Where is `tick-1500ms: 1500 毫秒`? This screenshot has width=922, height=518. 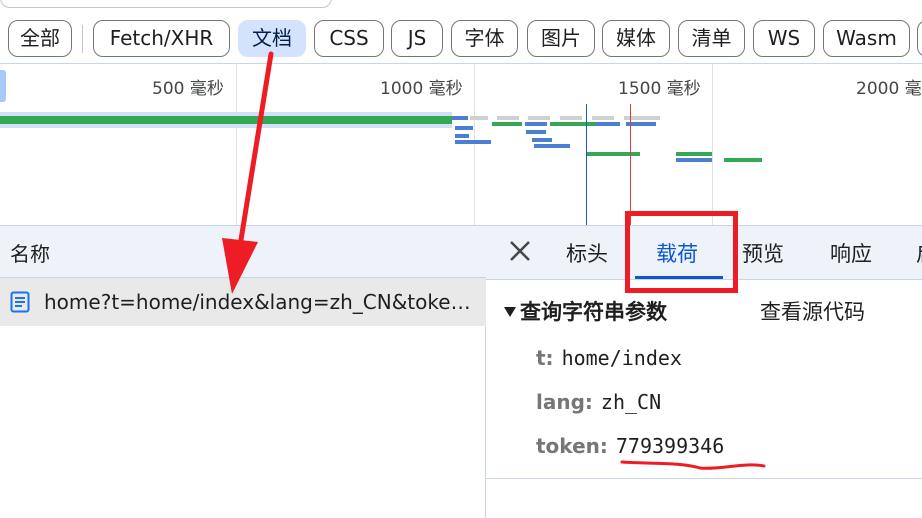
tick-1500ms: 1500 毫秒 is located at coordinates (659, 89).